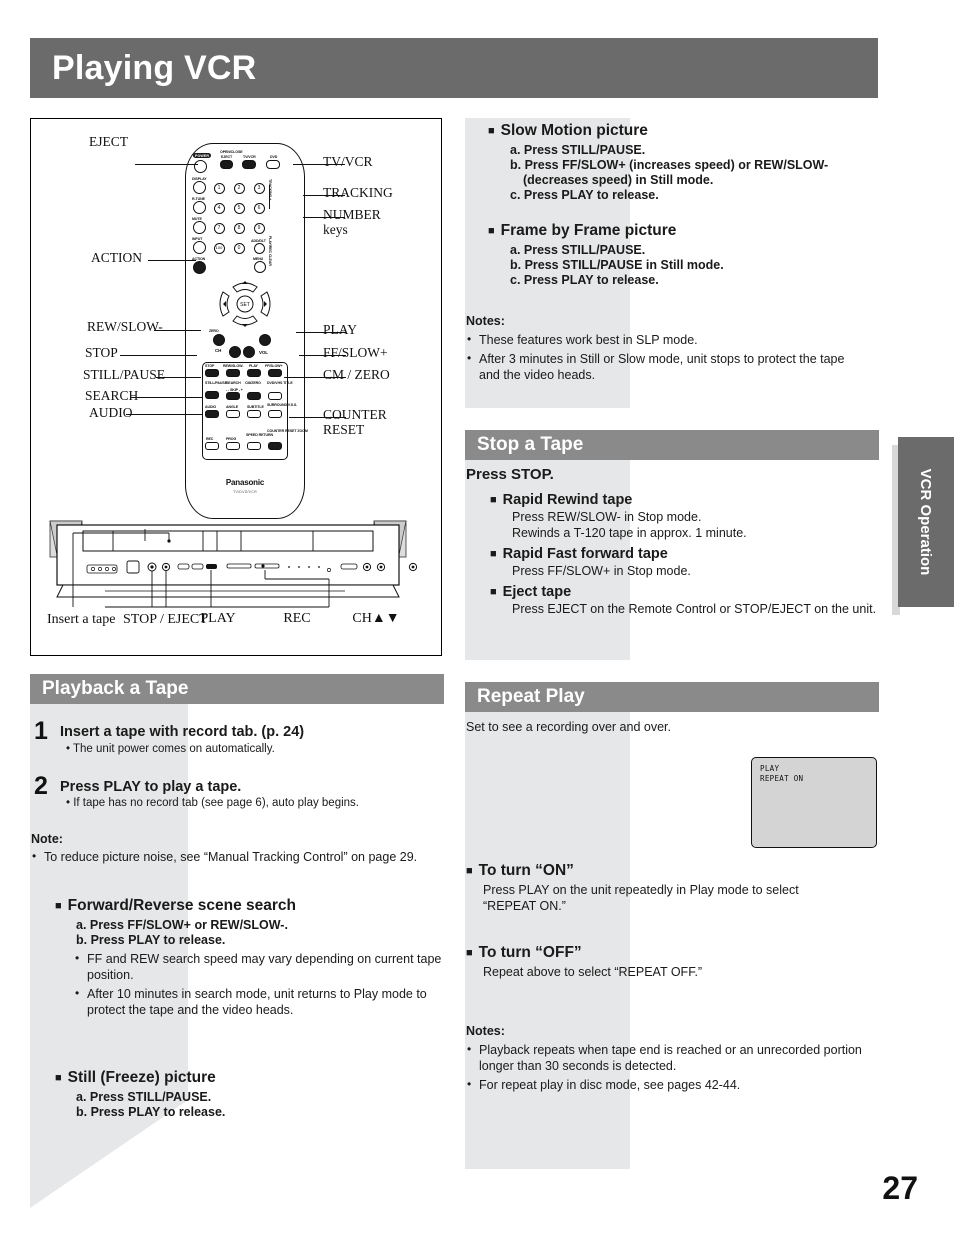 The width and height of the screenshot is (954, 1235). I want to click on remote-number-key-5-label: 5, so click(239, 208).